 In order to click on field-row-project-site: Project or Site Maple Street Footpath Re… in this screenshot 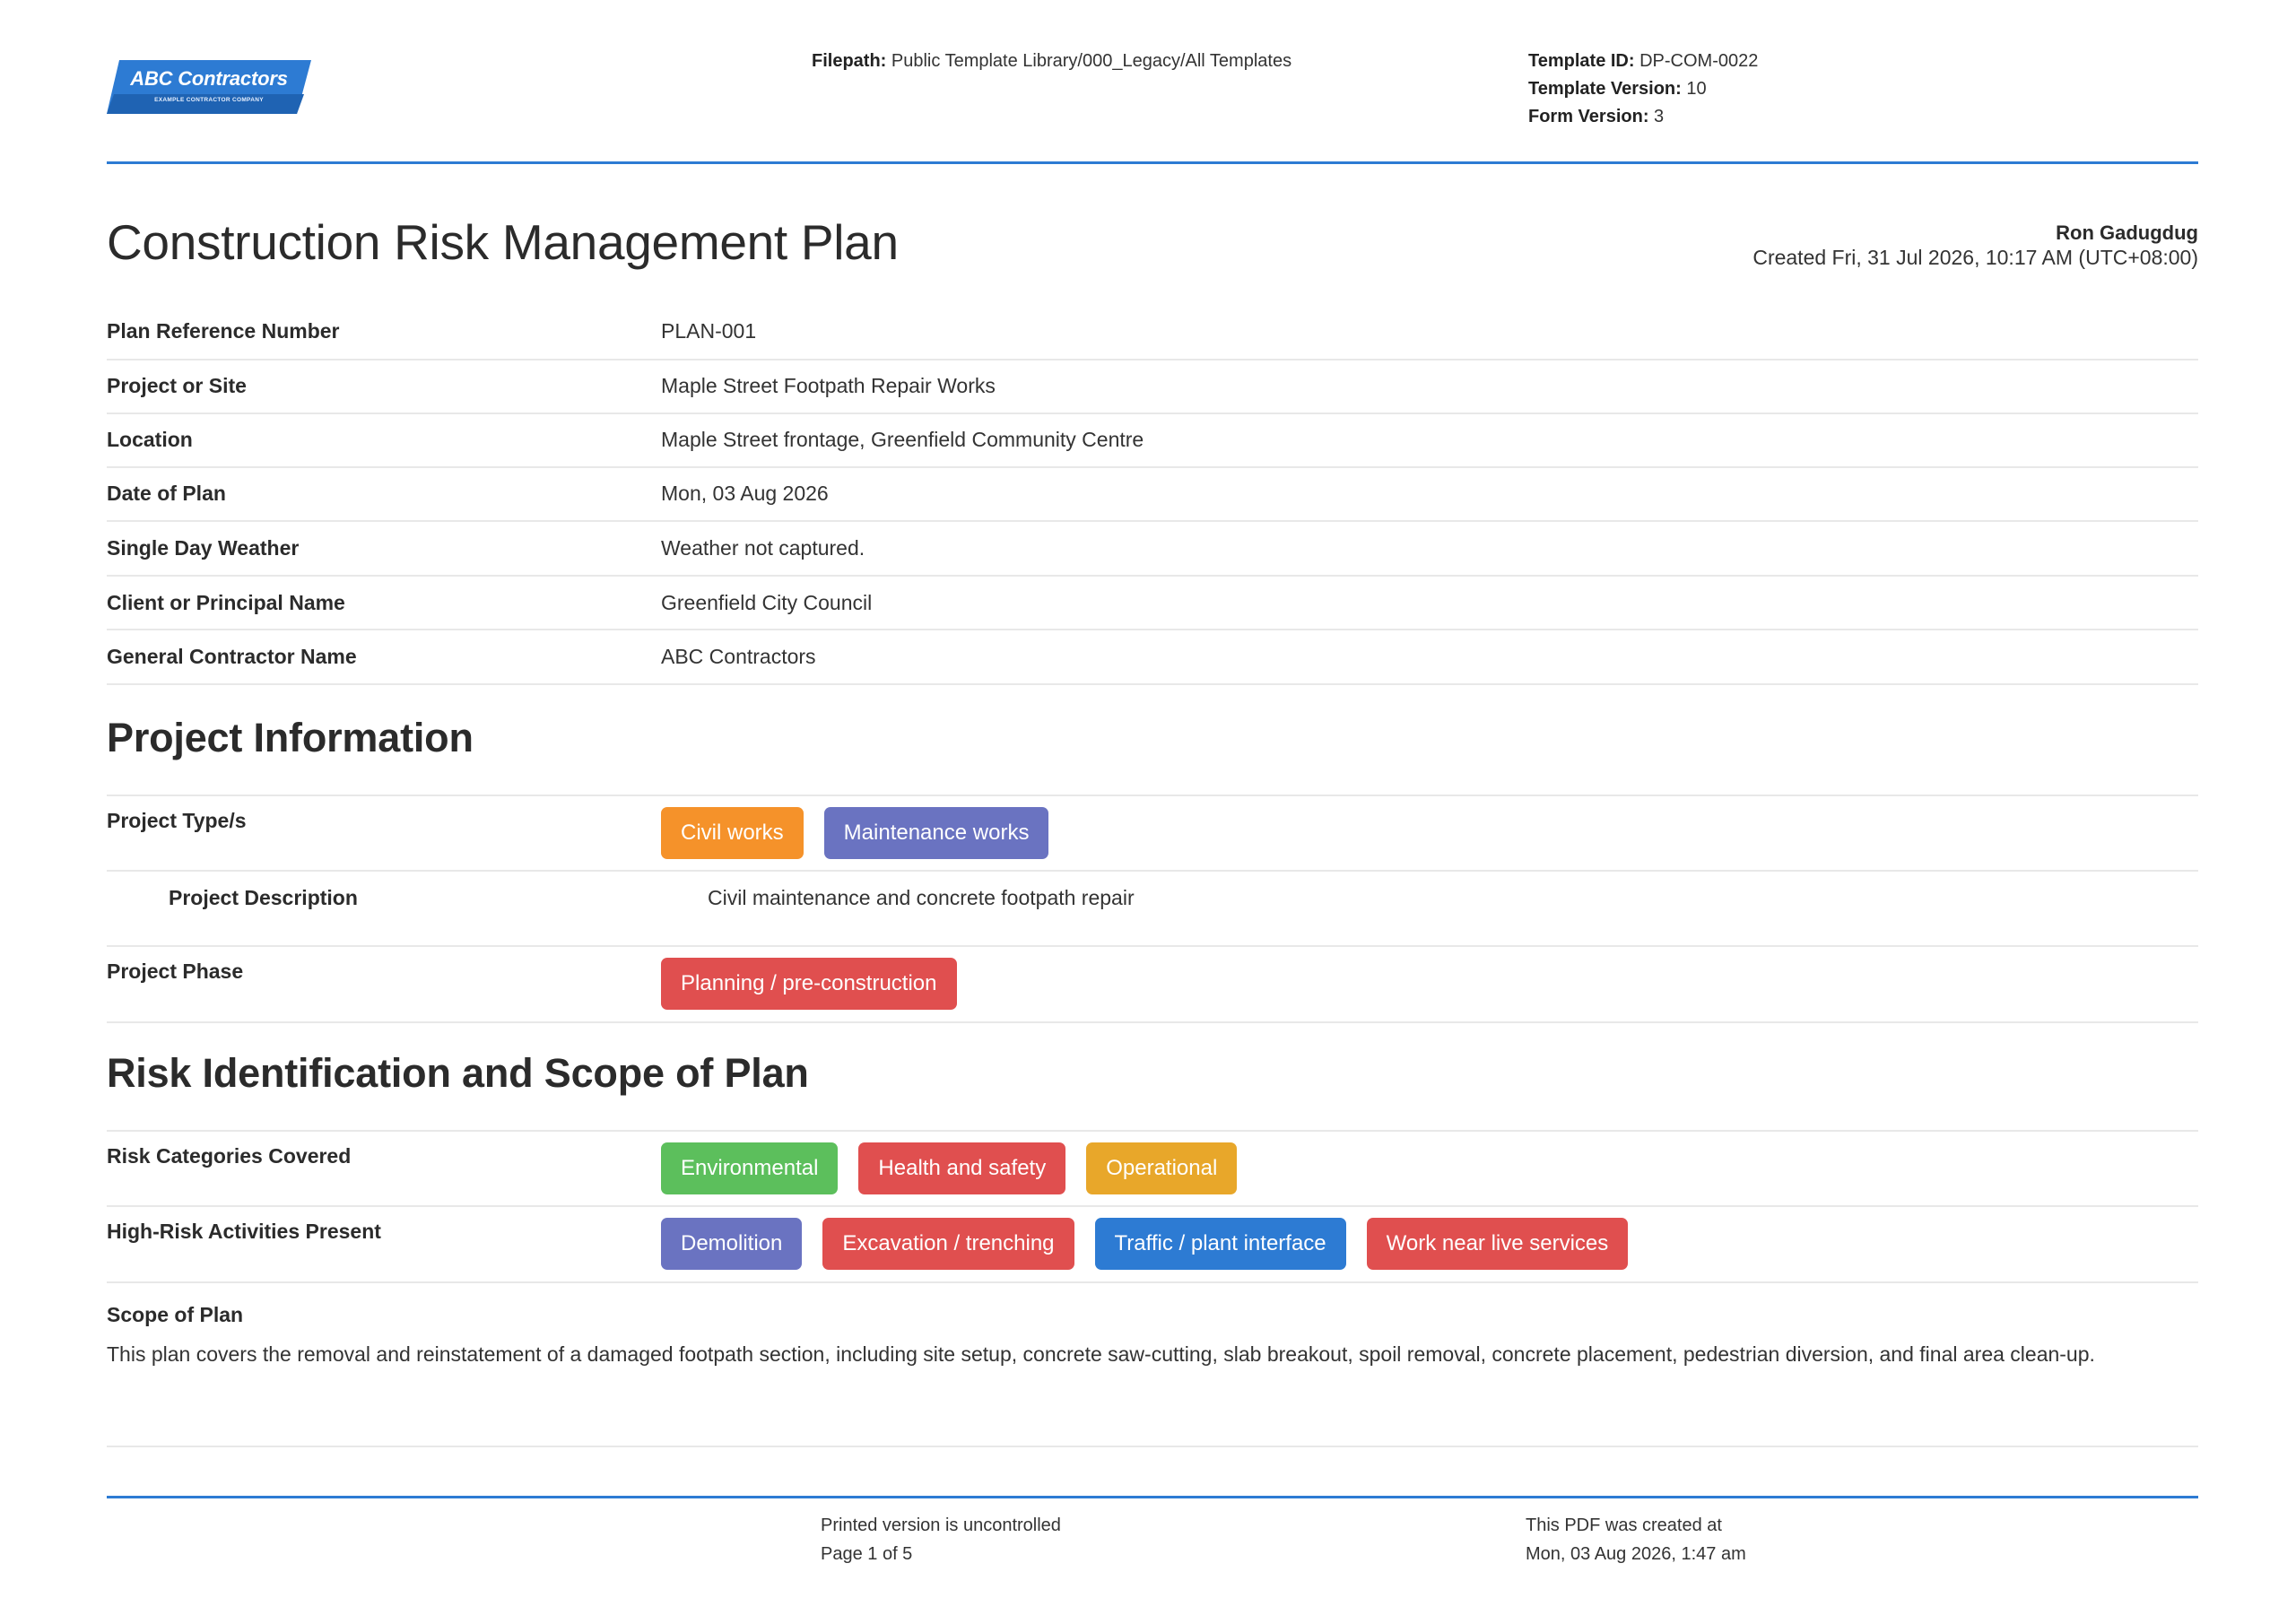, I will do `click(1152, 387)`.